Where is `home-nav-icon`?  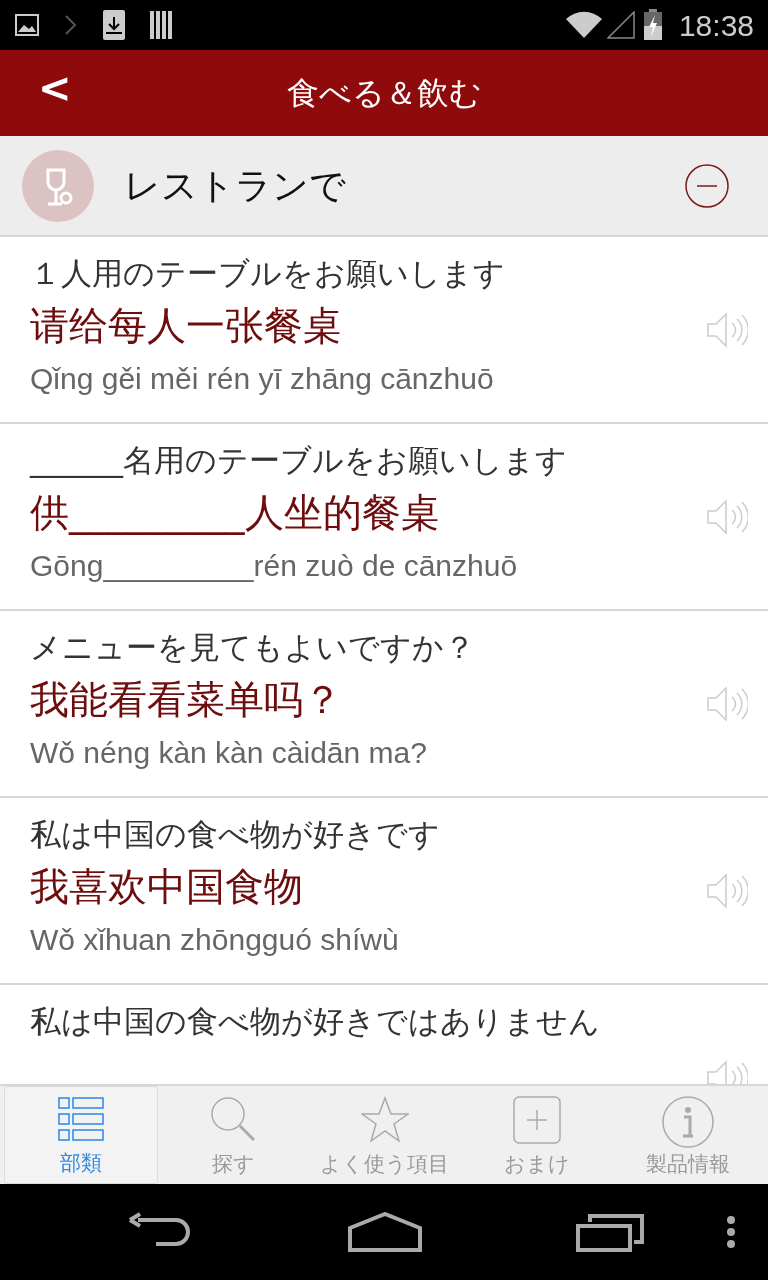 home-nav-icon is located at coordinates (385, 1232).